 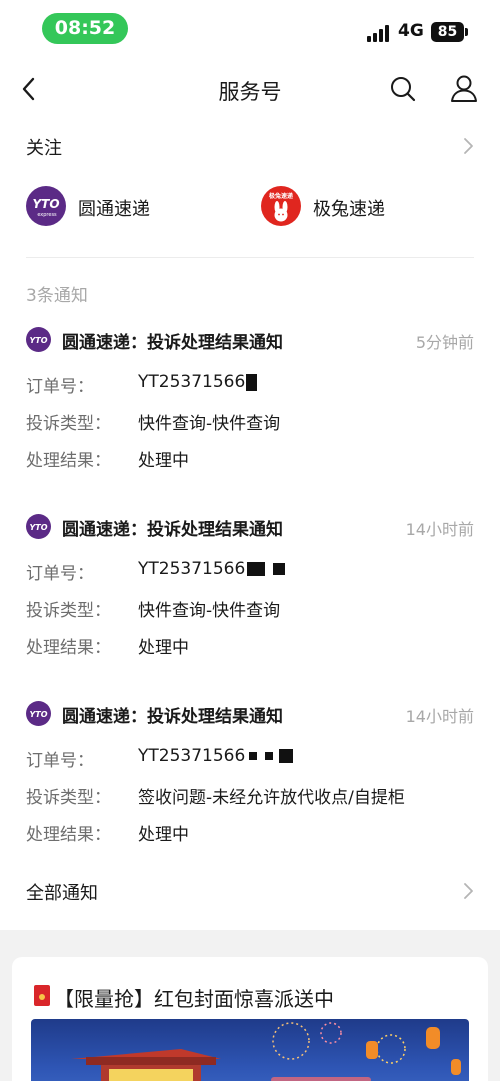 What do you see at coordinates (281, 206) in the screenshot?
I see `jitu-logo: 极兔速递` at bounding box center [281, 206].